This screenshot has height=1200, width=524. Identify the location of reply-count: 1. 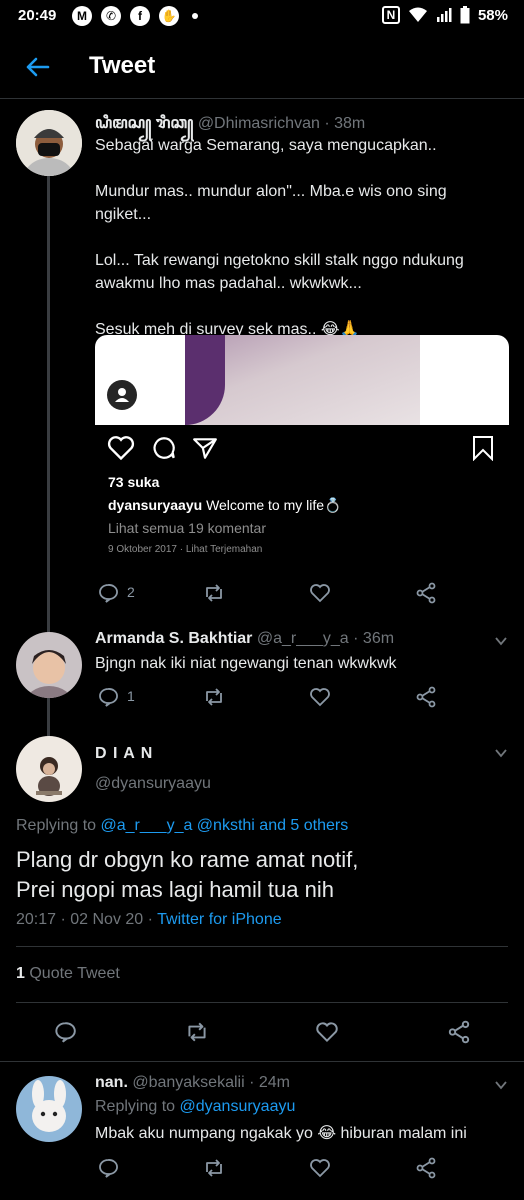
(131, 696).